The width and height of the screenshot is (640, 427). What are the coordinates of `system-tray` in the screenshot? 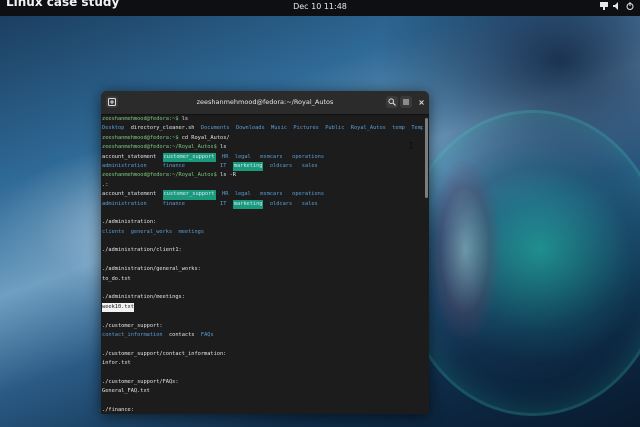 It's located at (617, 6).